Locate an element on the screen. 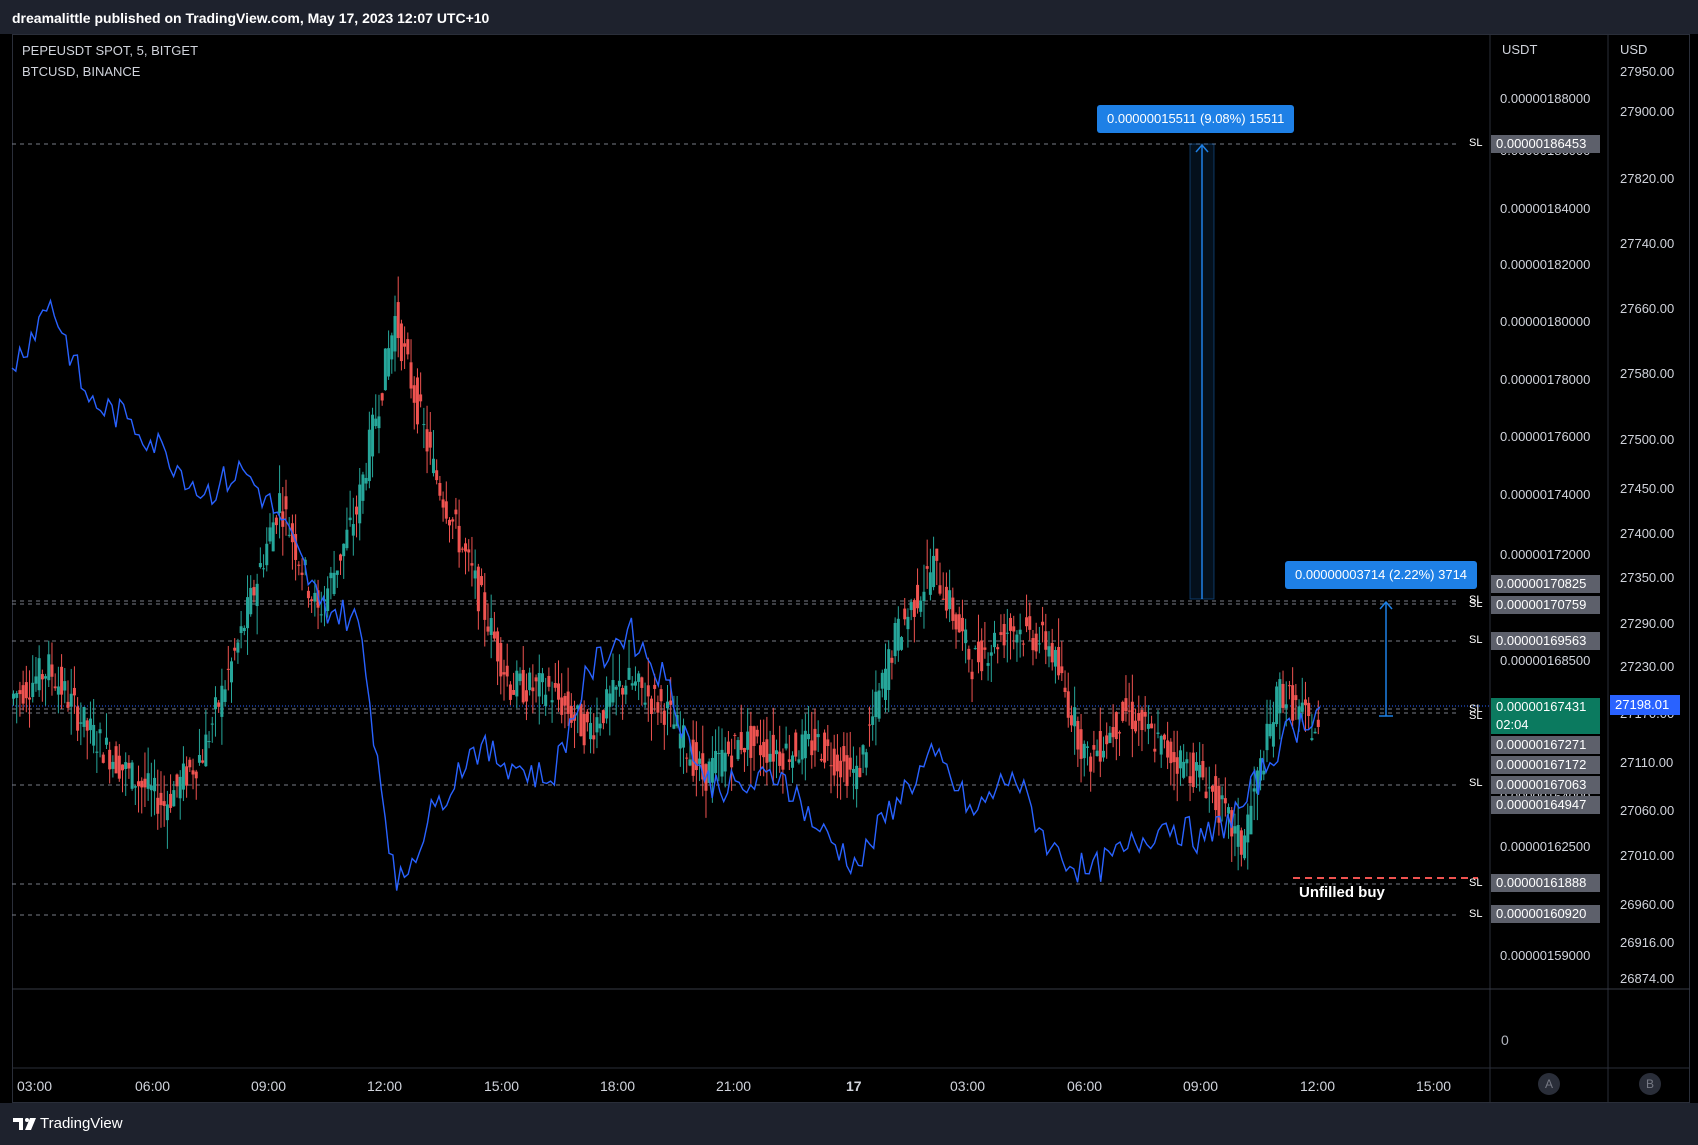 The image size is (1698, 1145). footer-bar is located at coordinates (849, 1124).